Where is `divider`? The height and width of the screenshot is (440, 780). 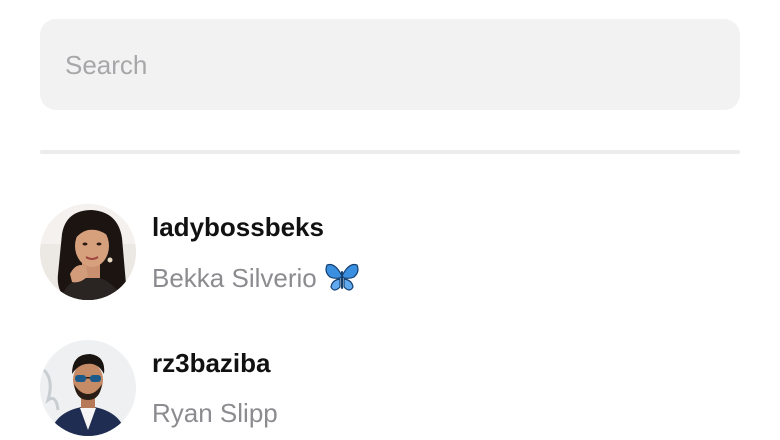
divider is located at coordinates (390, 152).